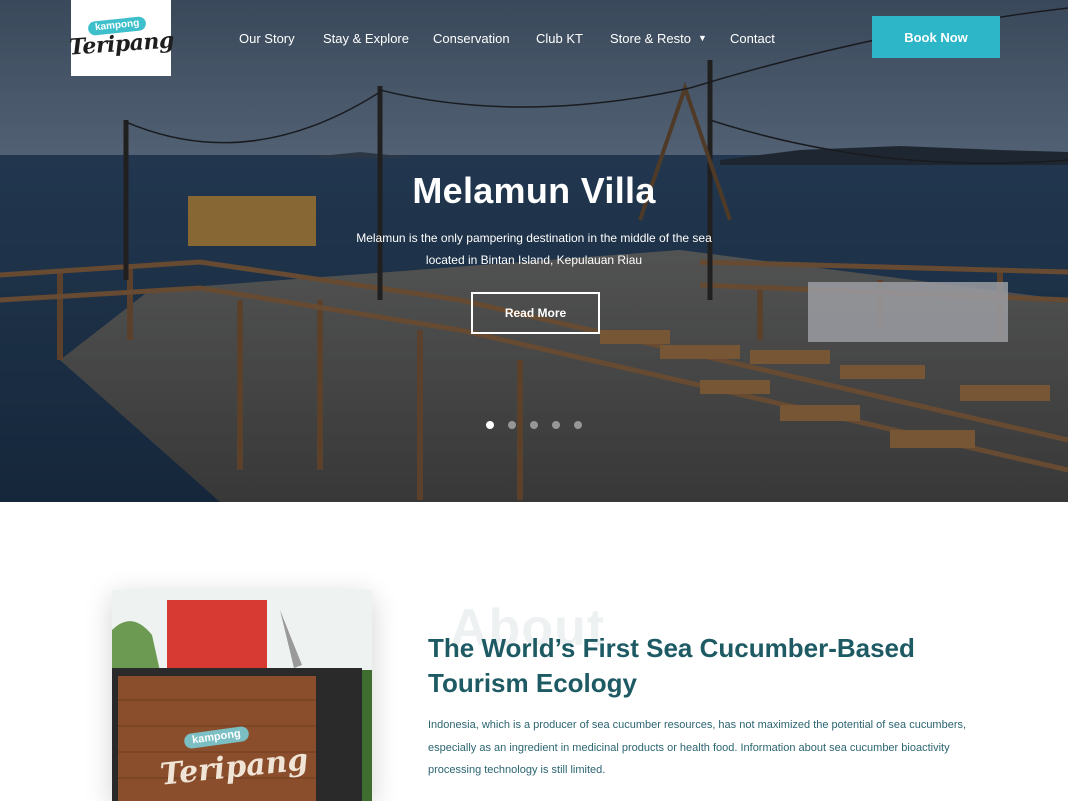 The image size is (1068, 801). Describe the element at coordinates (517, 770) in the screenshot. I see `about-description-line-3: processing technology is still limited.` at that location.